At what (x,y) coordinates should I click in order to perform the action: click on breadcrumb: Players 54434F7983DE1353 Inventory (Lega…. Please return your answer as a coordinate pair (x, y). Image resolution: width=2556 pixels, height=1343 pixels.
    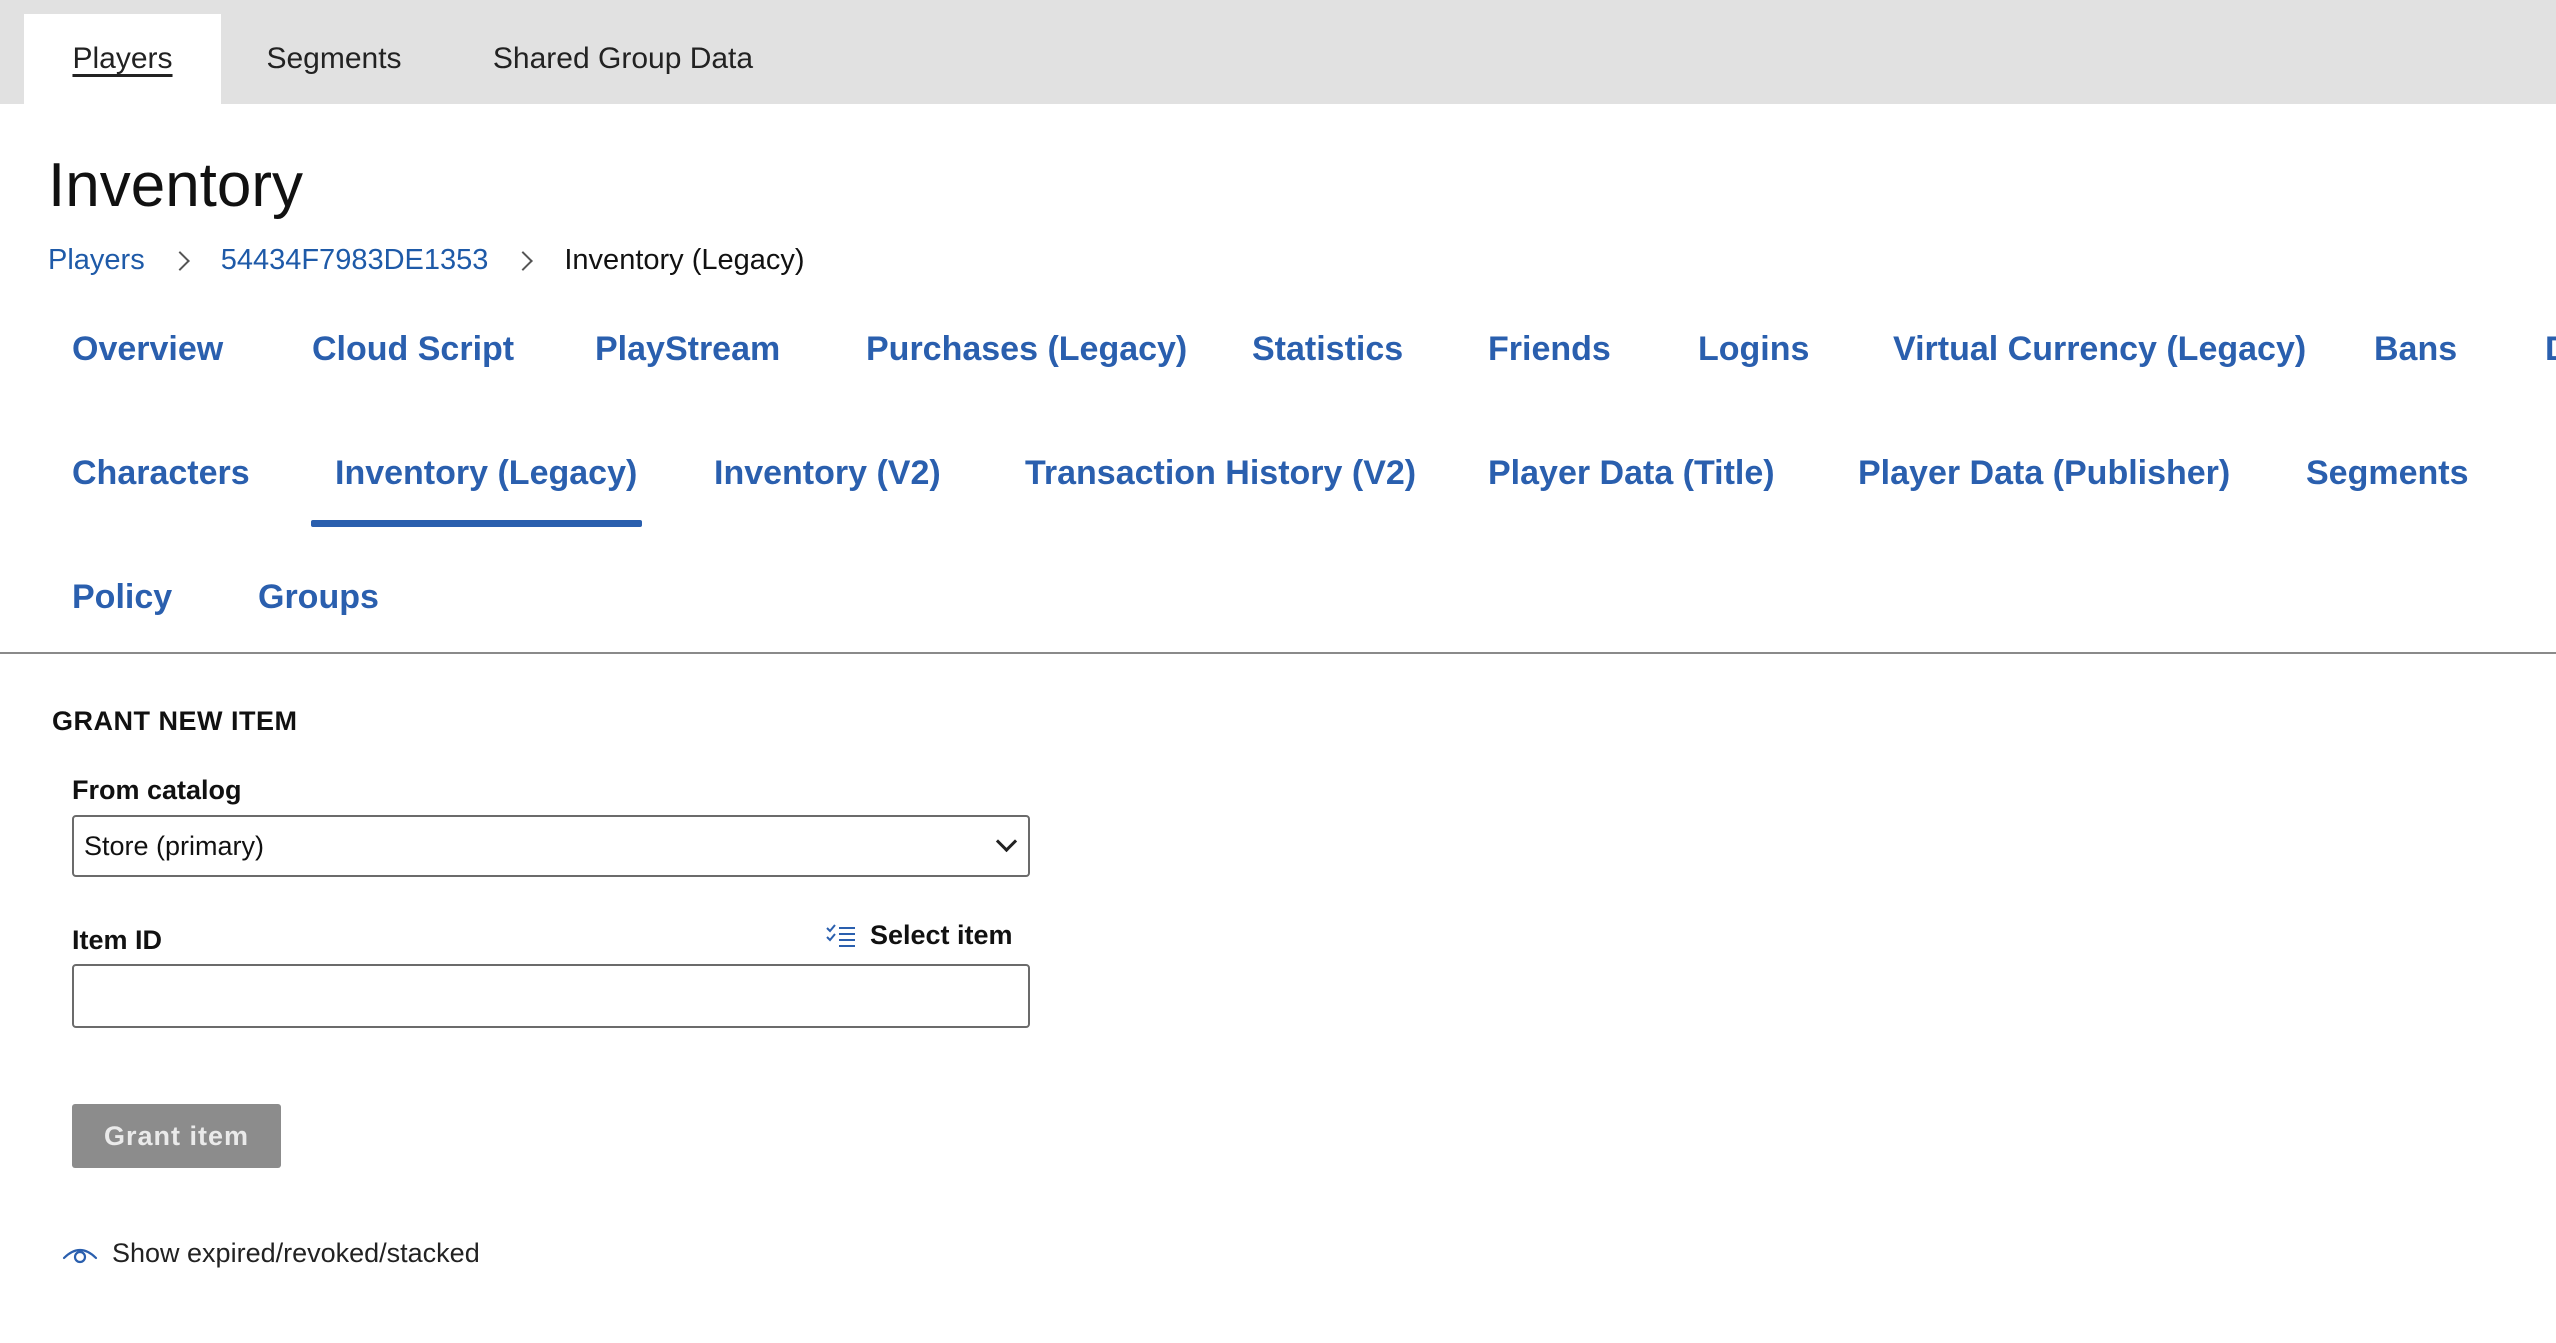
    Looking at the image, I should click on (426, 260).